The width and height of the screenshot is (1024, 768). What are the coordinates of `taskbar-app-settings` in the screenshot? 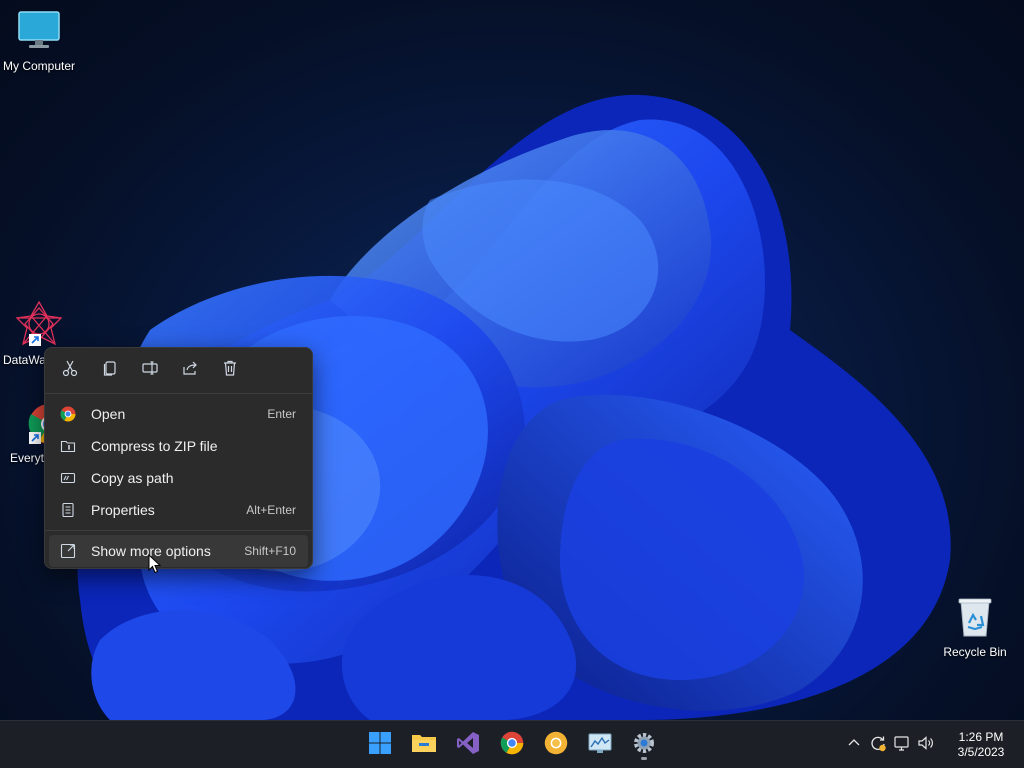 It's located at (644, 745).